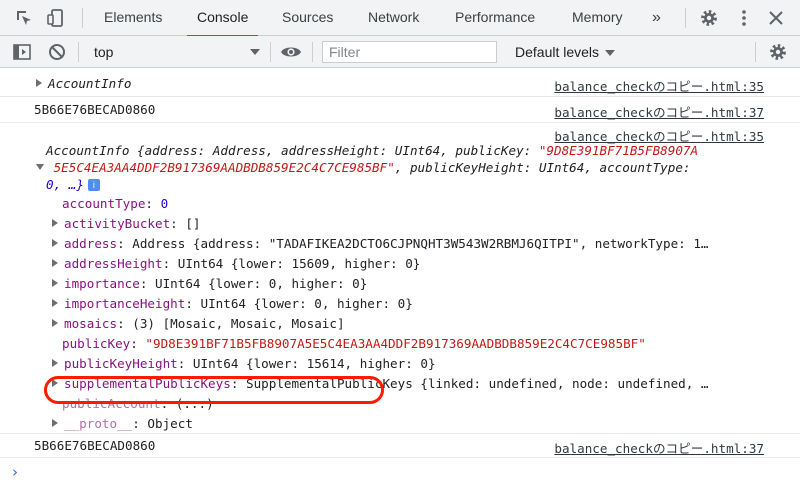 The width and height of the screenshot is (800, 498). I want to click on context-selector-value: top, so click(104, 52).